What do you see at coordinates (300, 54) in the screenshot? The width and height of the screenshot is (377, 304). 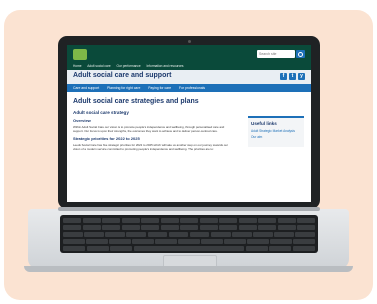 I see `search-icon` at bounding box center [300, 54].